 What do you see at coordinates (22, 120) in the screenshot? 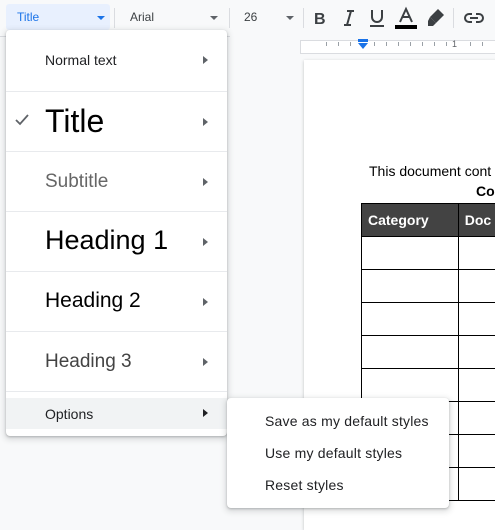
I see `checkmark-icon` at bounding box center [22, 120].